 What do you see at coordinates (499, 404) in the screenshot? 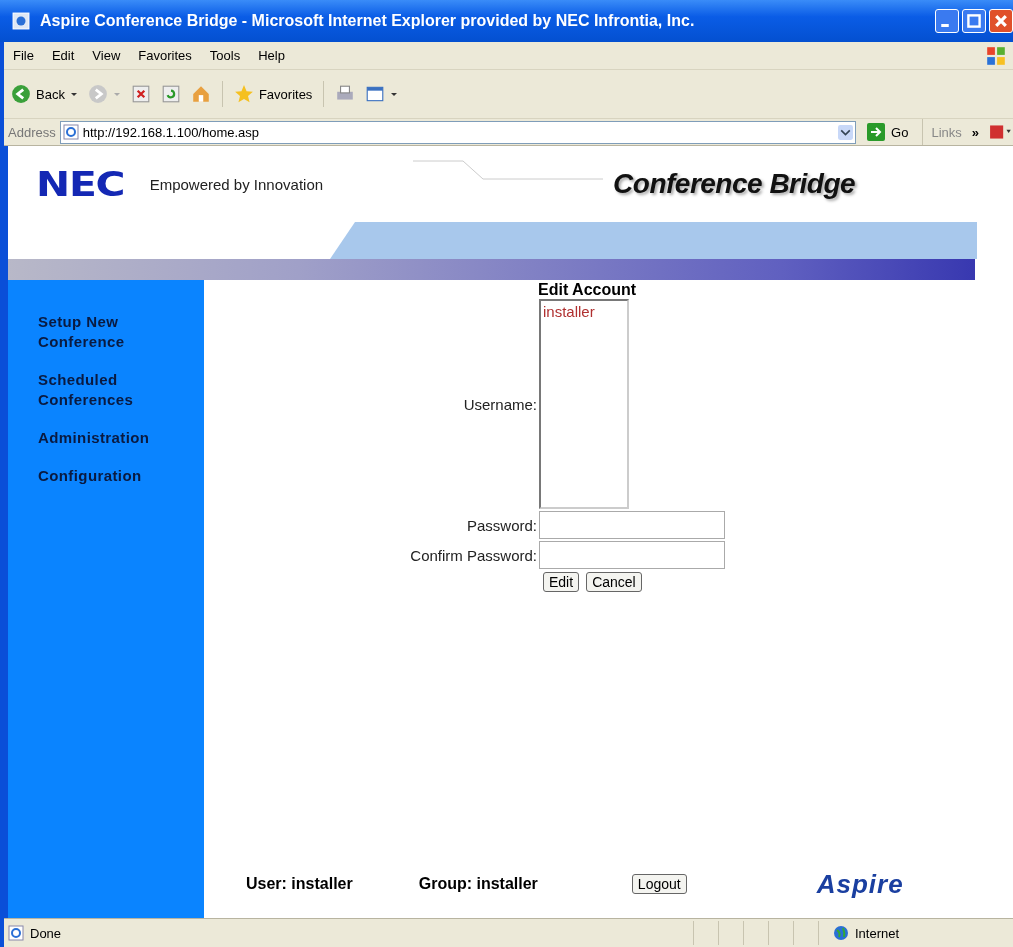
I see `username-label: Username:` at bounding box center [499, 404].